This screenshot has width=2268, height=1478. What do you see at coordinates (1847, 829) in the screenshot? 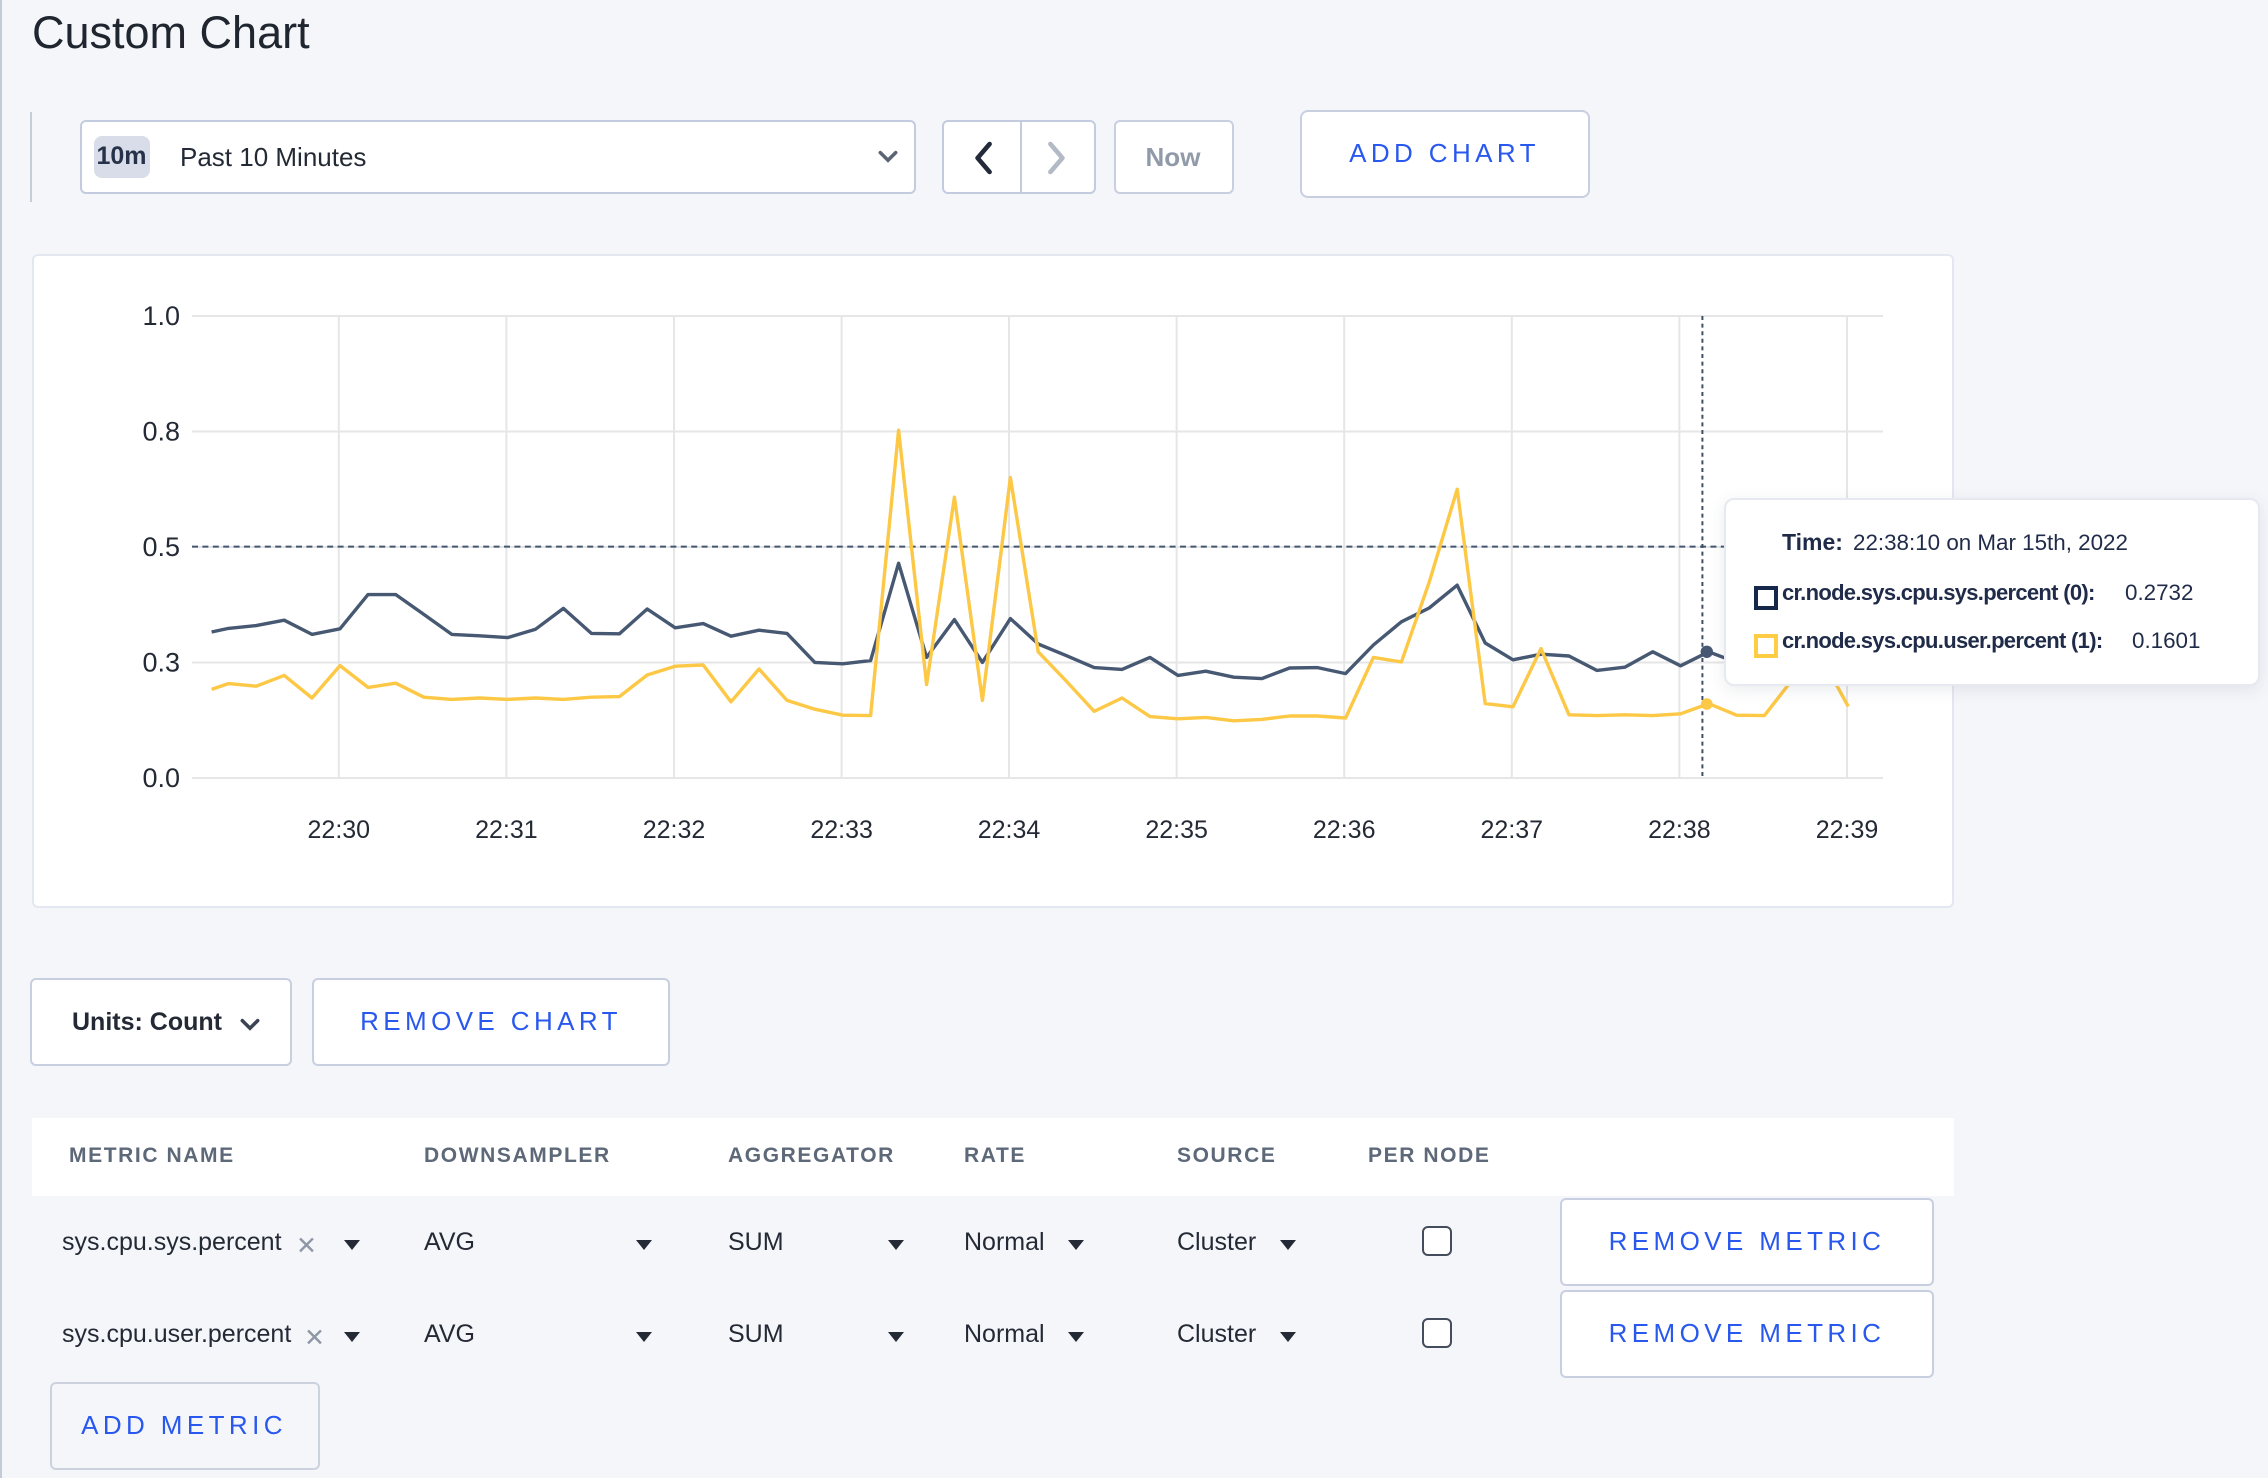
I see `svg-text: 22:39` at bounding box center [1847, 829].